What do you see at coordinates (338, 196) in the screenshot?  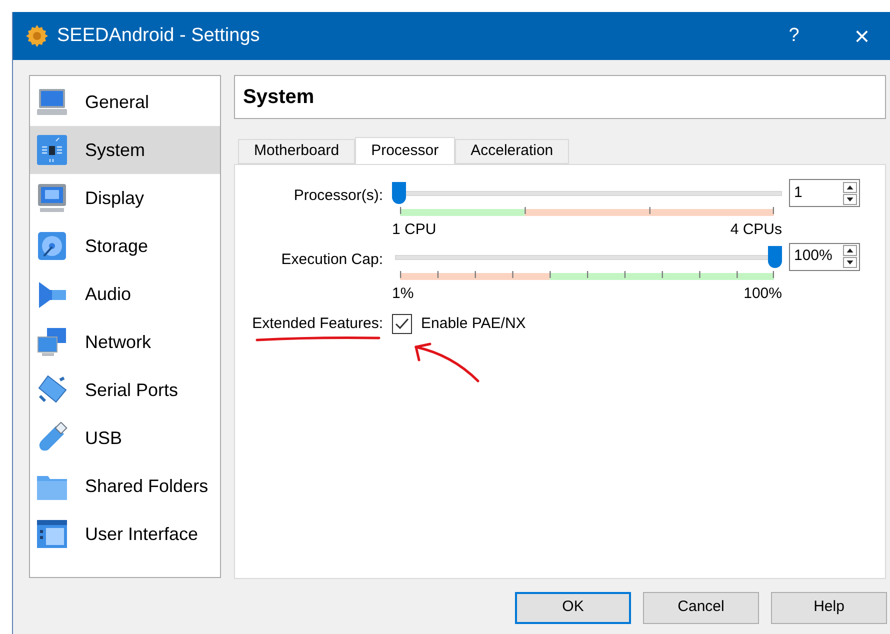 I see `slider-label: Processor(s):` at bounding box center [338, 196].